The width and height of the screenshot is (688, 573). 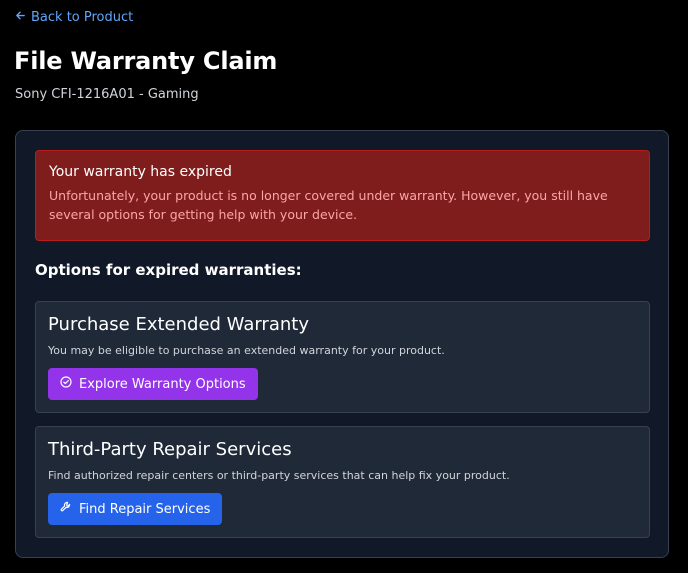 I want to click on check-circle-icon, so click(x=66, y=384).